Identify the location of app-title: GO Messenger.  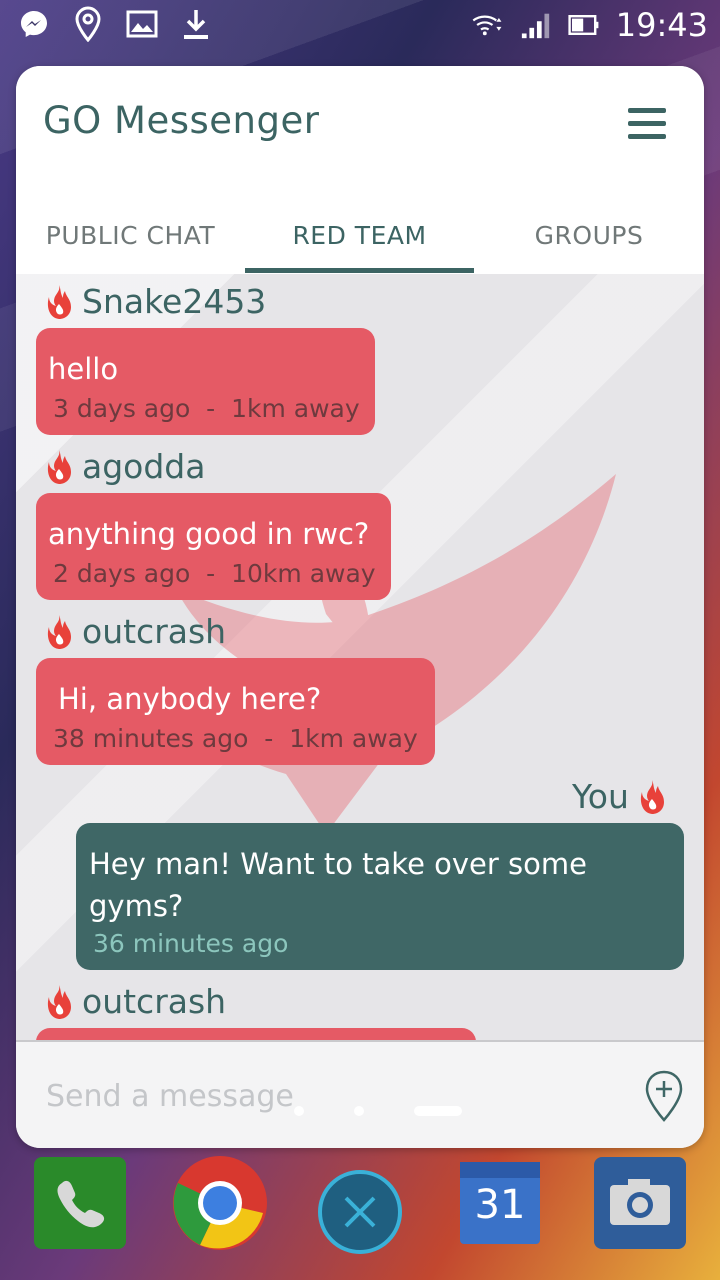
(181, 120).